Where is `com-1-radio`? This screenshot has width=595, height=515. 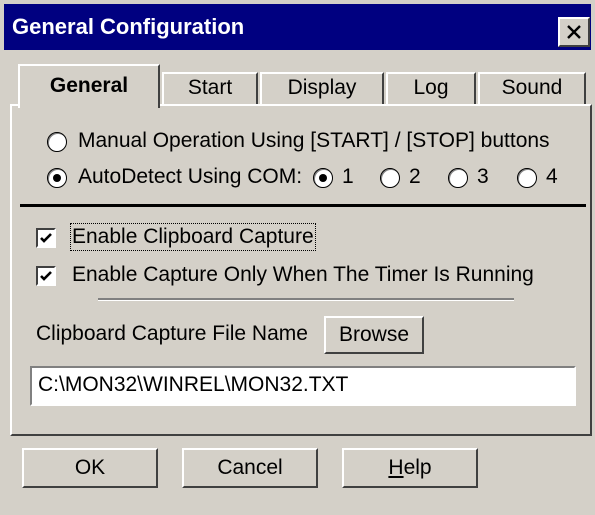 com-1-radio is located at coordinates (323, 178).